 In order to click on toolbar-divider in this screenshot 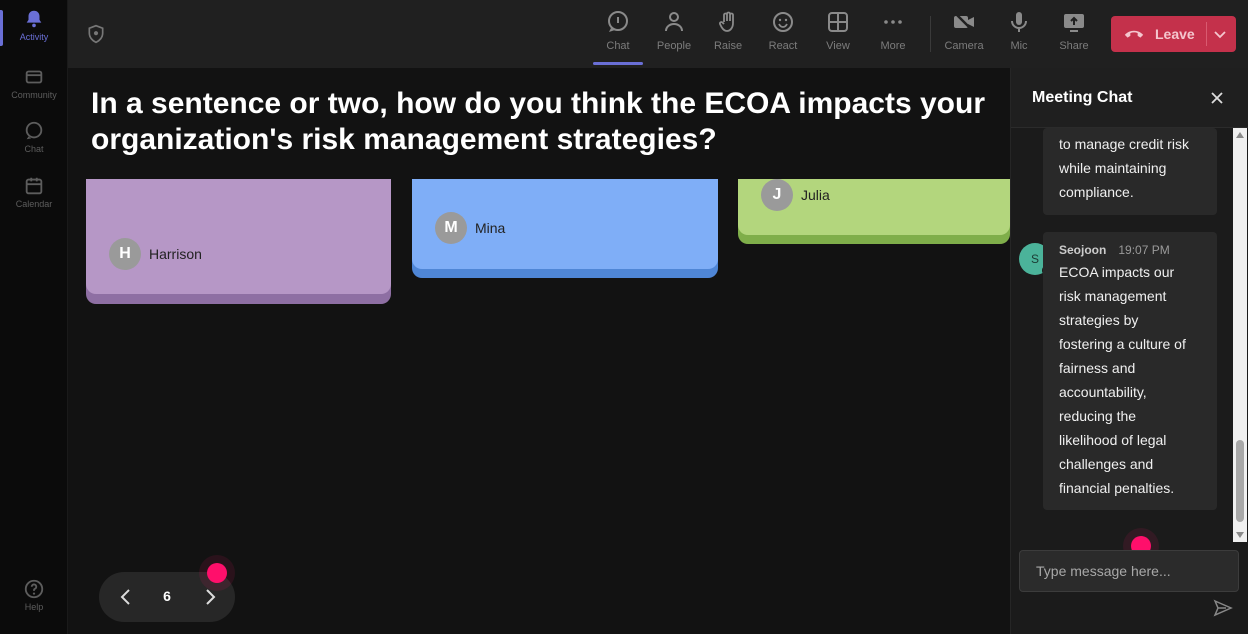, I will do `click(930, 34)`.